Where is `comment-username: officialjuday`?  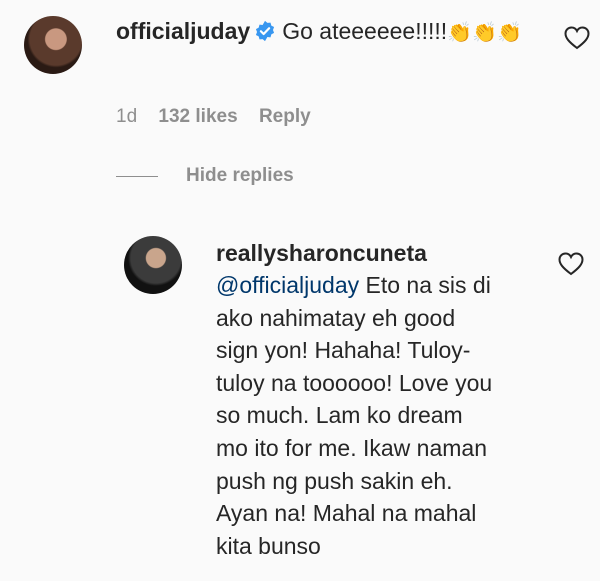
comment-username: officialjuday is located at coordinates (183, 31).